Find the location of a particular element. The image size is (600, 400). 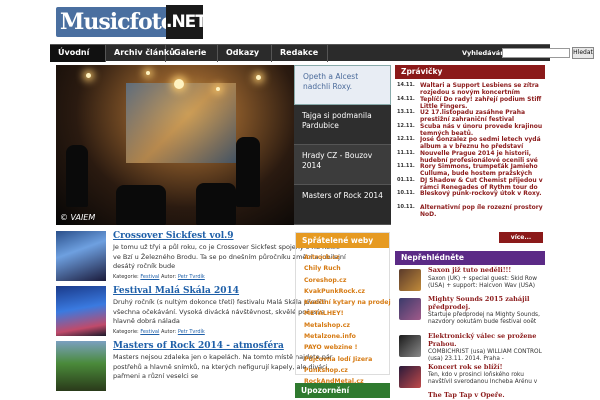

search-button: Hledat is located at coordinates (583, 53).